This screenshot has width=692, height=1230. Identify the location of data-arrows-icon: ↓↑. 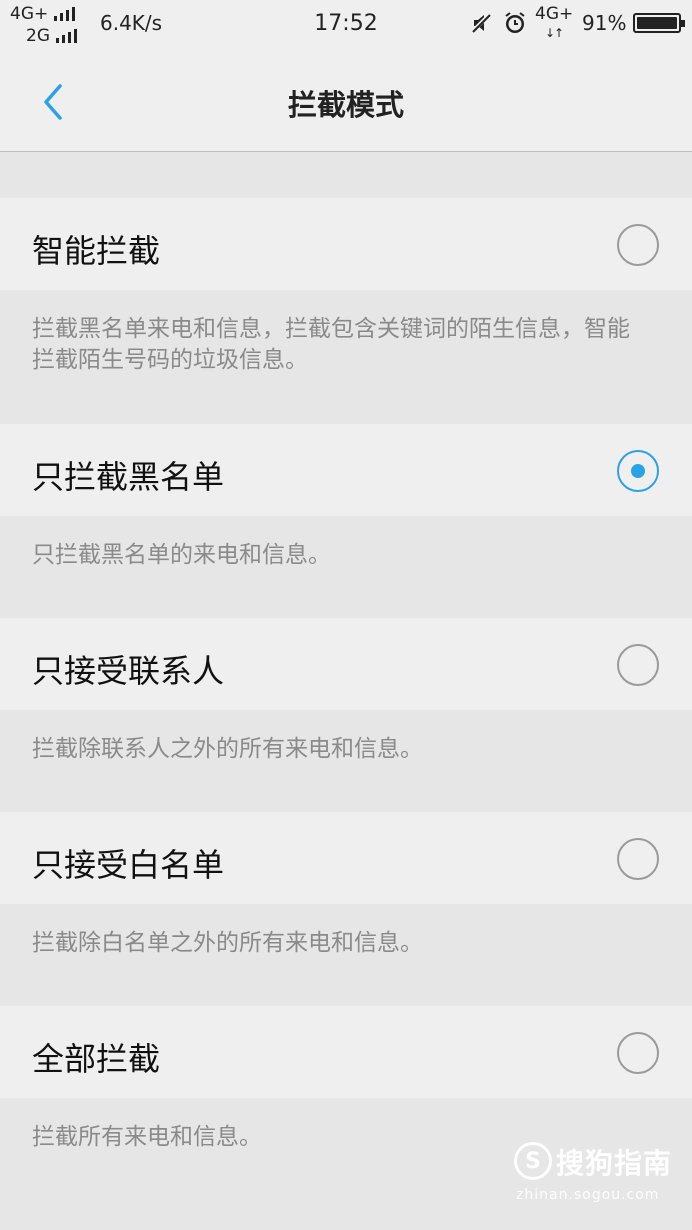
(554, 33).